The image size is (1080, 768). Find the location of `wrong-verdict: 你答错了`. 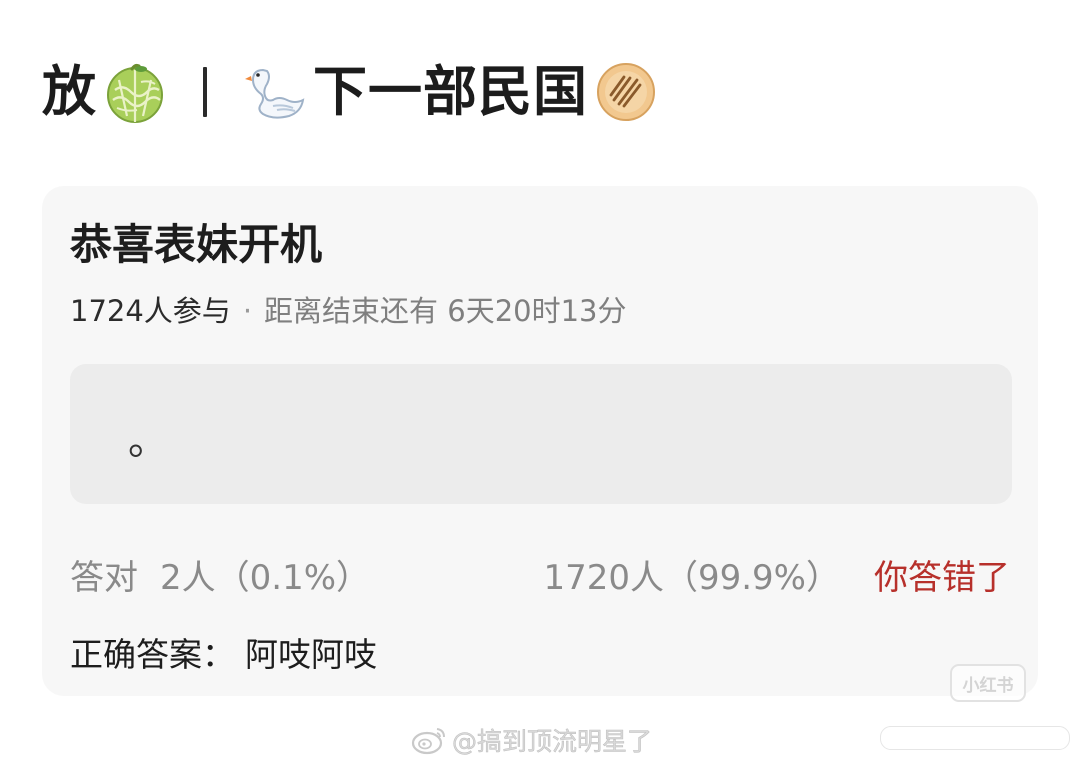

wrong-verdict: 你答错了 is located at coordinates (942, 578).